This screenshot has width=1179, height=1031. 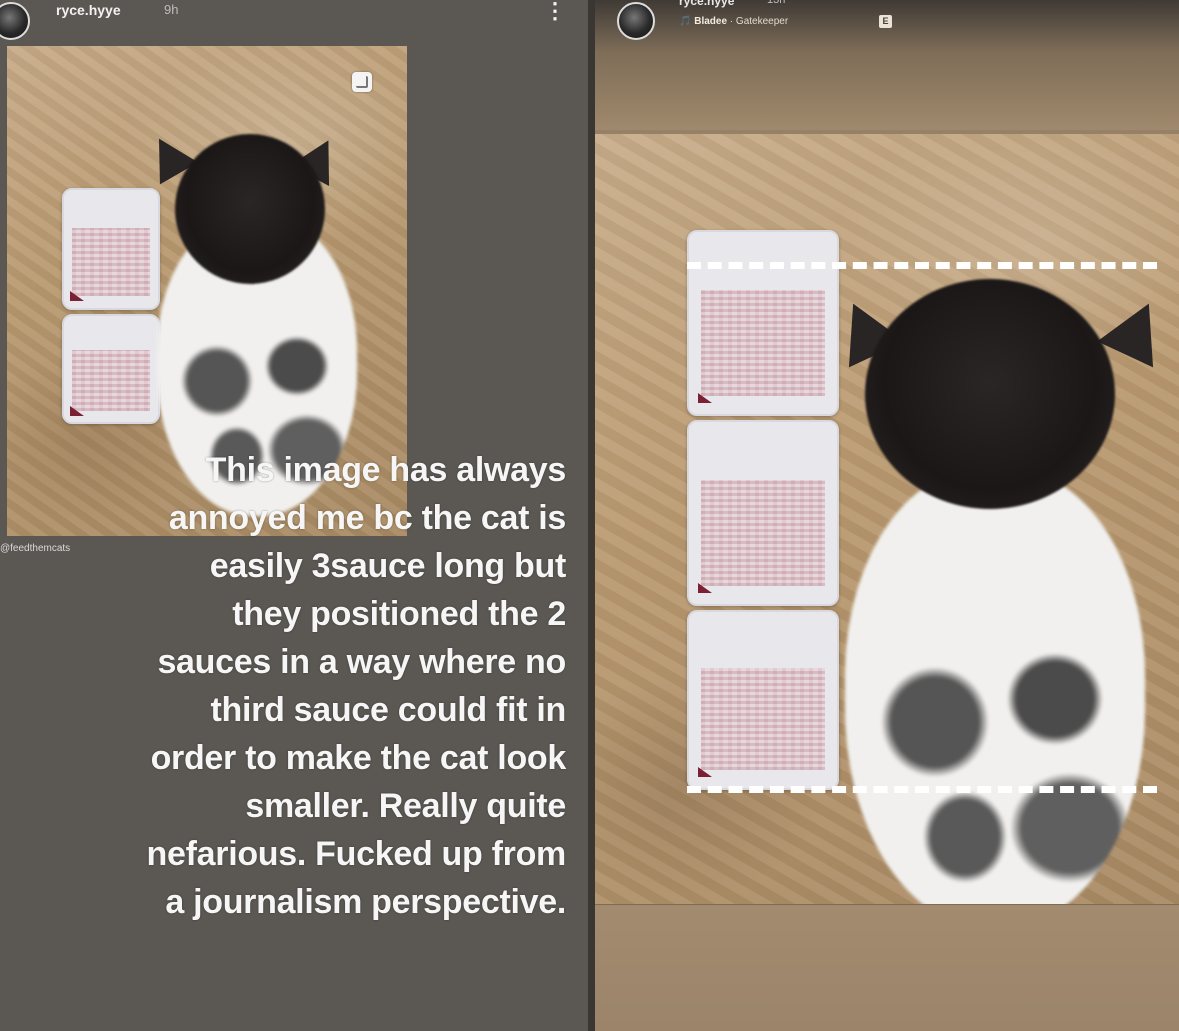 I want to click on post-time: 13h, so click(x=776, y=3).